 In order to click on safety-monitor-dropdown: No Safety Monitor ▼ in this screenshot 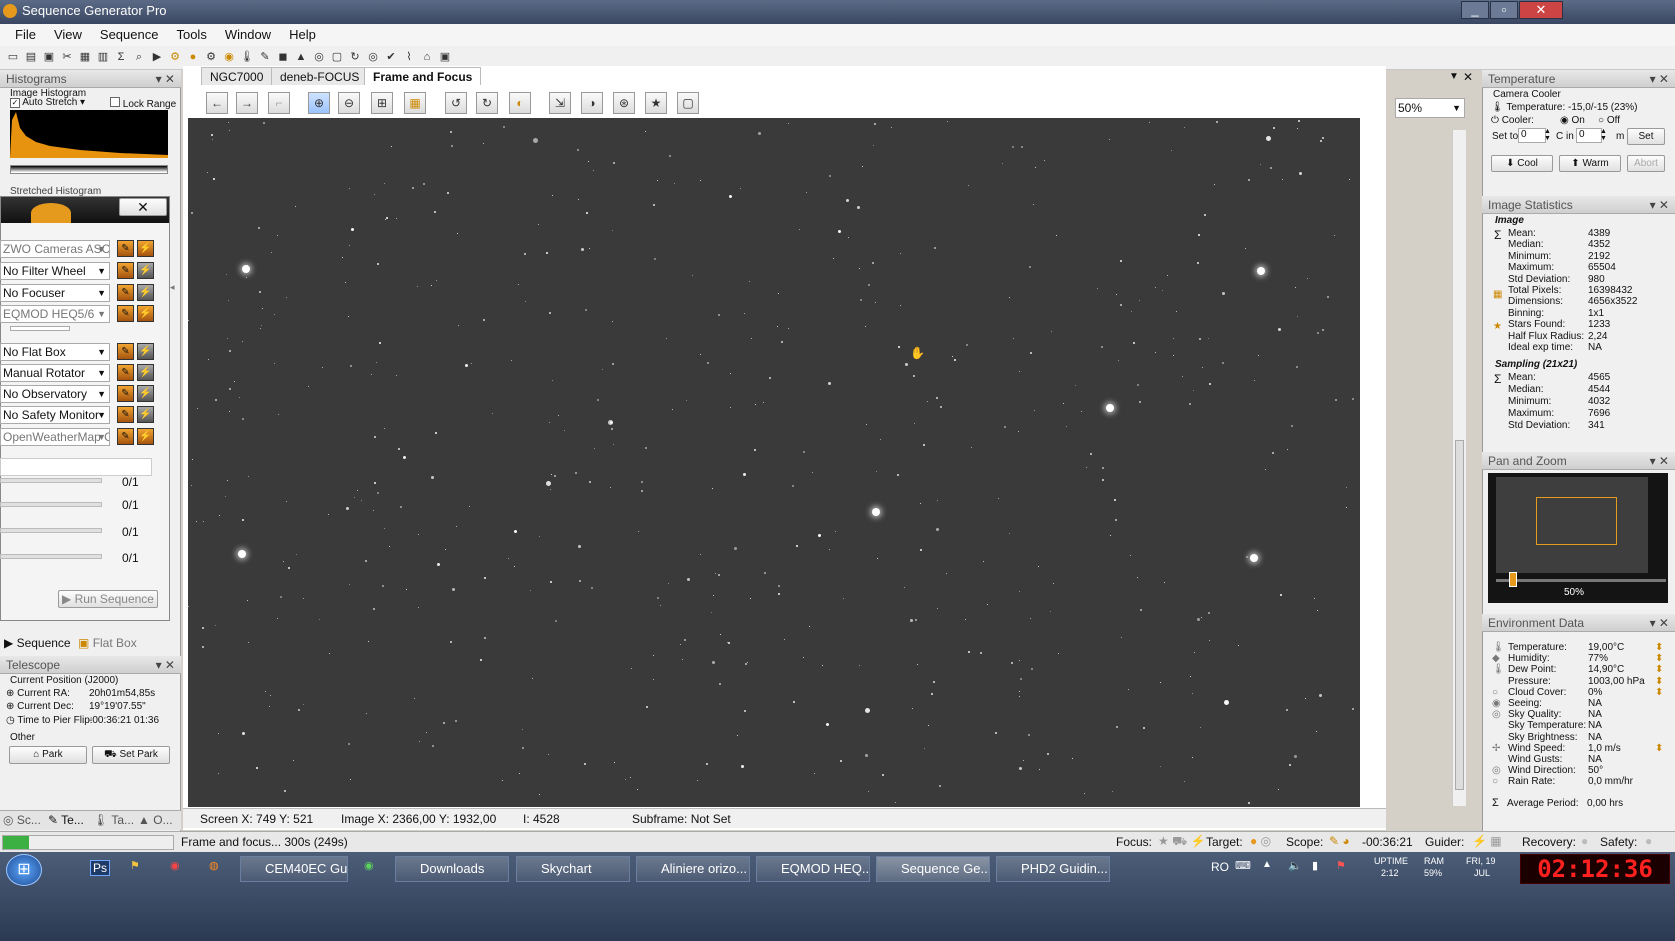, I will do `click(55, 415)`.